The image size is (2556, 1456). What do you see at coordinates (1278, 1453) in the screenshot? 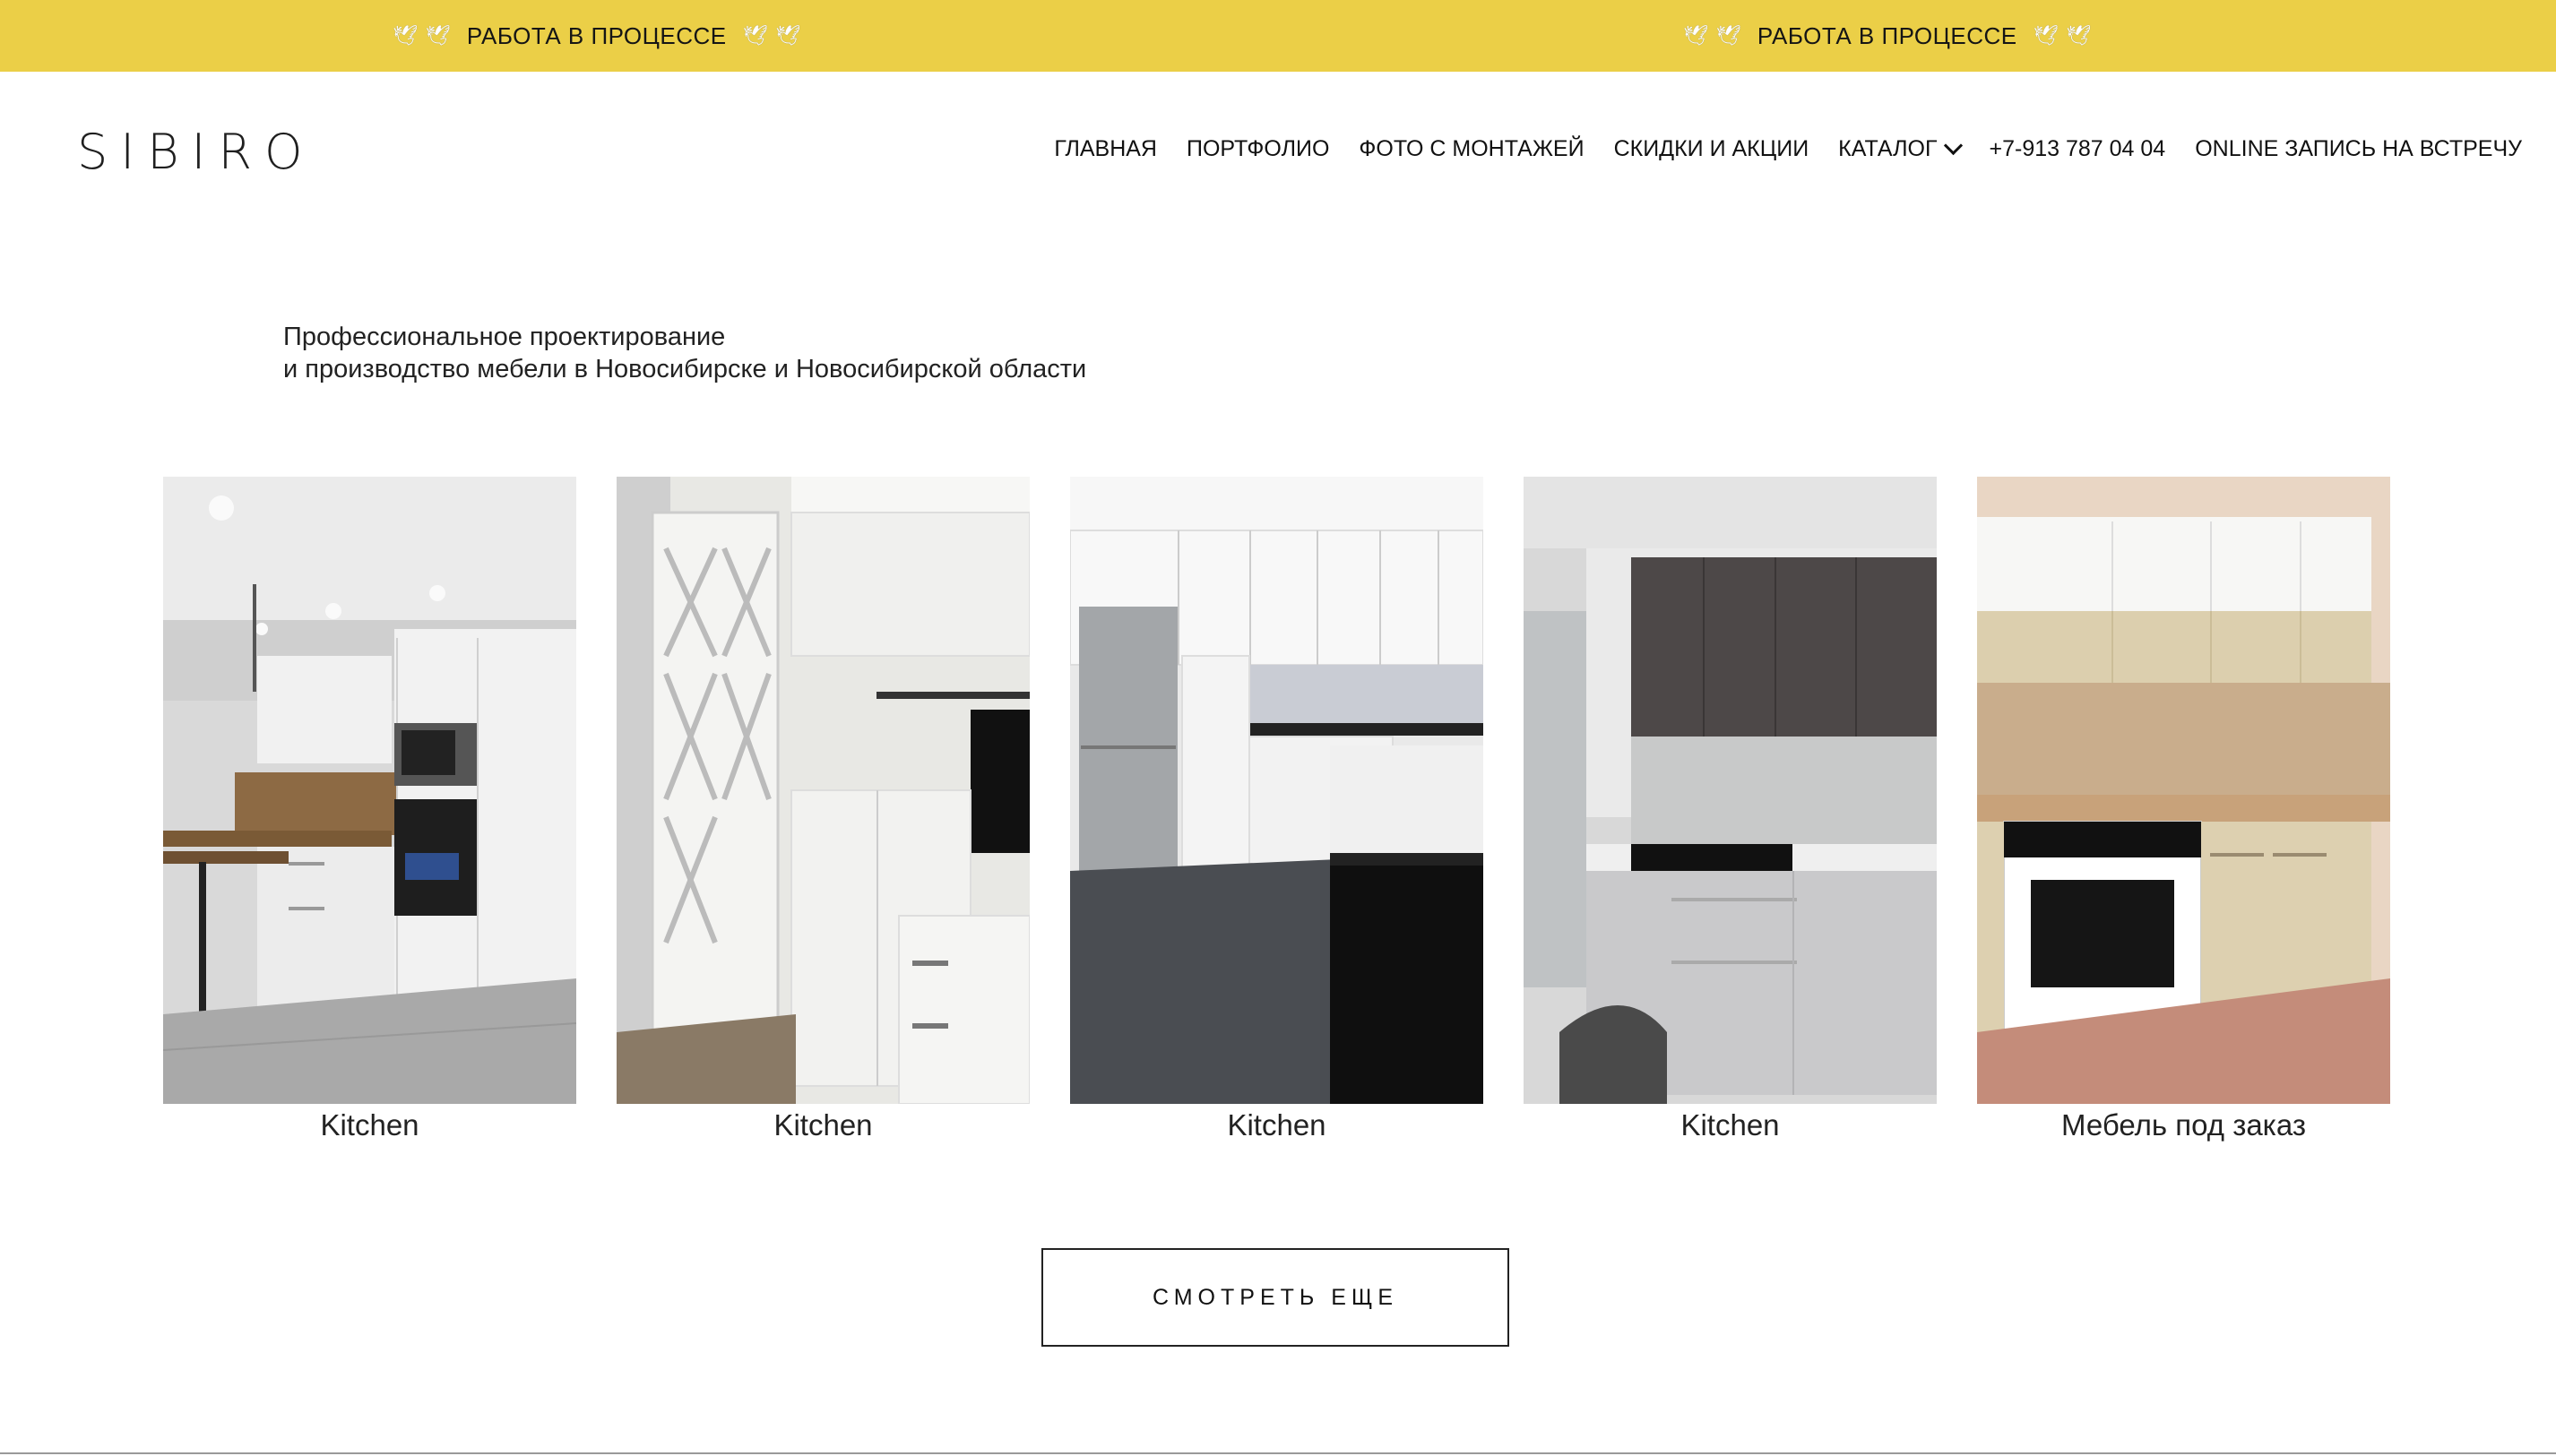
I see `section-divider` at bounding box center [1278, 1453].